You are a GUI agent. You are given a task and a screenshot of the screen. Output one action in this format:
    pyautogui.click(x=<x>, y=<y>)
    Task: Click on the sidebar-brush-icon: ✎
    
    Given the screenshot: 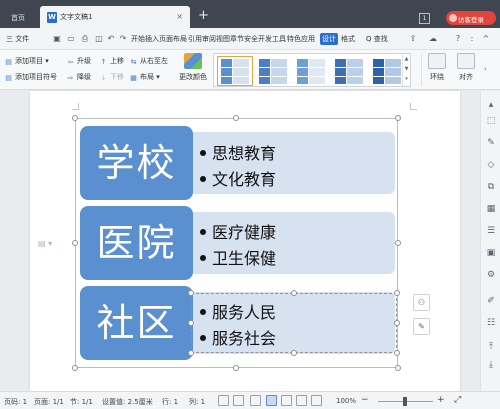 What is the action you would take?
    pyautogui.click(x=491, y=143)
    